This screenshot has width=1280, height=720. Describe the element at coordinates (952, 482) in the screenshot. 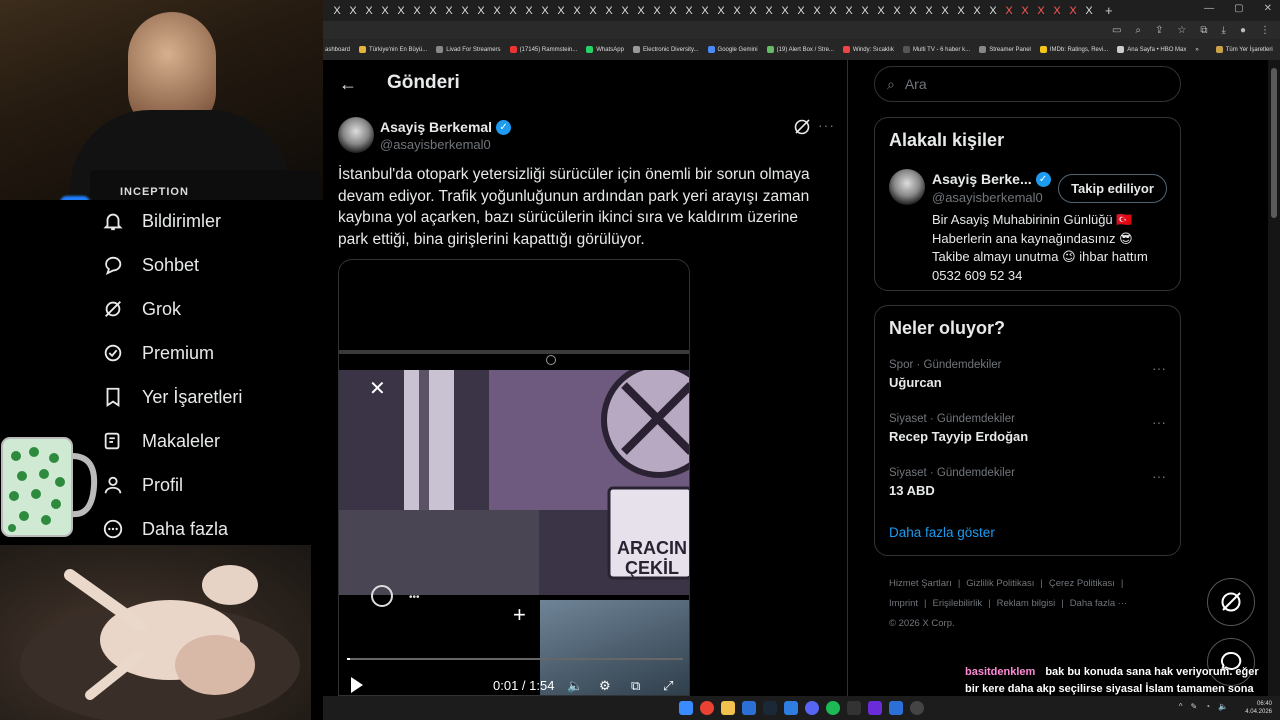

I see `trend-item: Siyaset · Gündemdekiler 13 ABD` at that location.